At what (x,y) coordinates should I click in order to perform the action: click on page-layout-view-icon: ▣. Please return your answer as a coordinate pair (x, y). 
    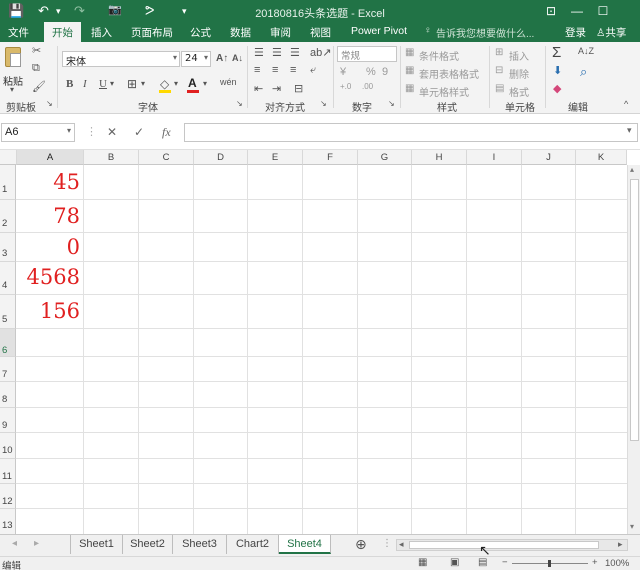
    Looking at the image, I should click on (454, 562).